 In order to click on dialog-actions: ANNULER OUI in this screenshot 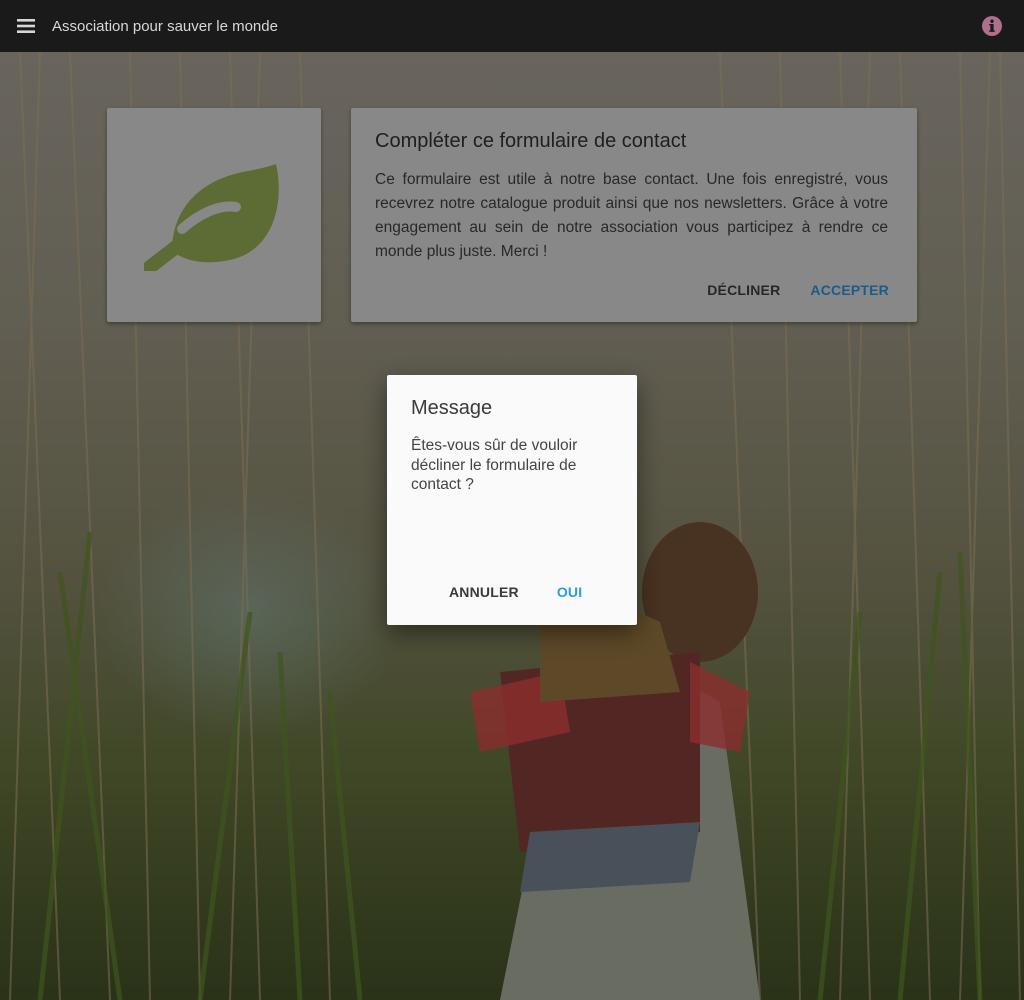, I will do `click(515, 592)`.